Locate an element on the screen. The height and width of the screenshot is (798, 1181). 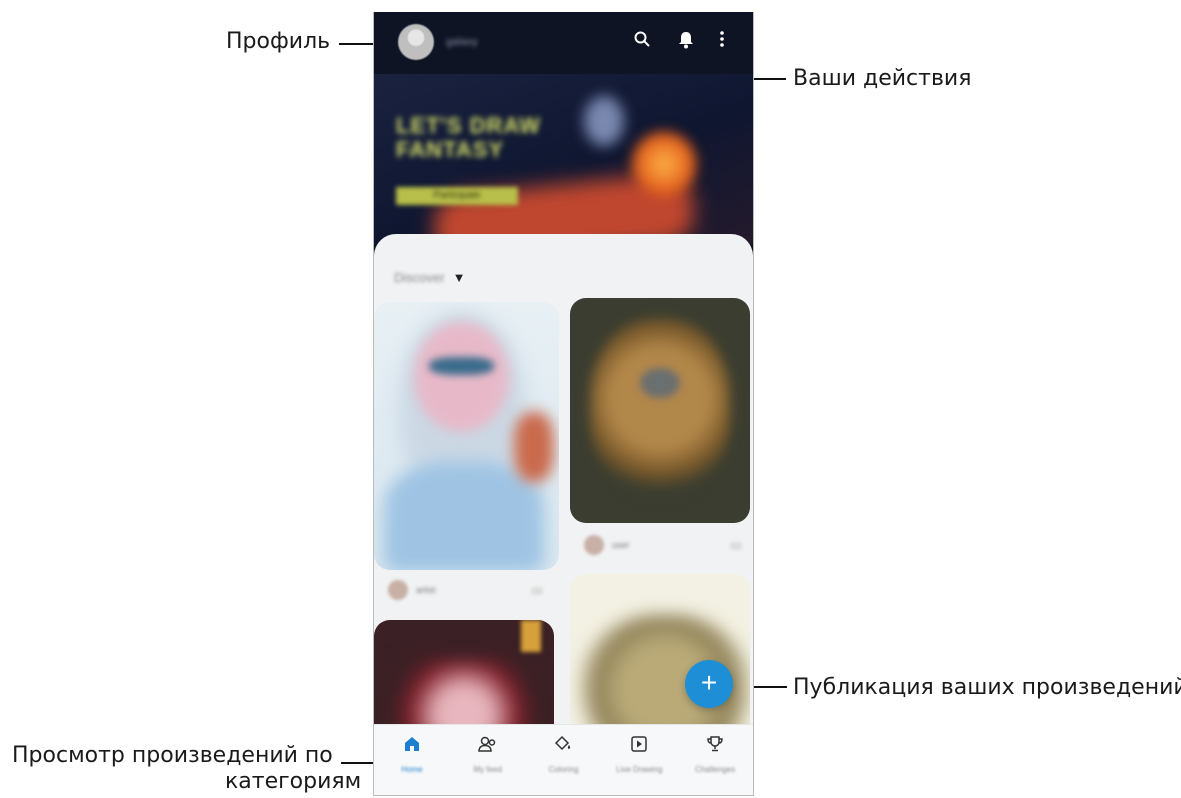
category-dropdown-label: Discover is located at coordinates (419, 277).